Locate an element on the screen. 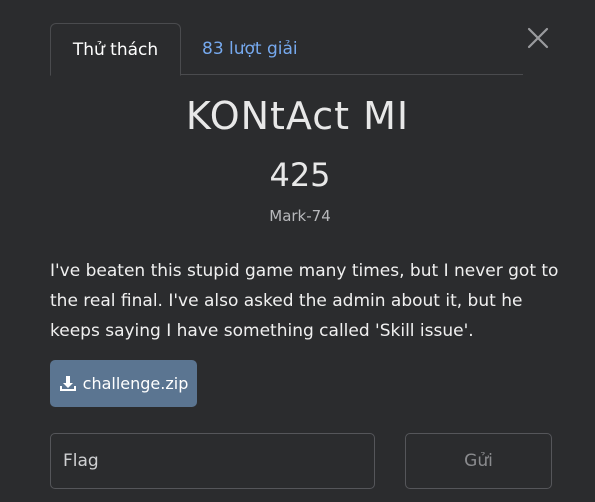 The width and height of the screenshot is (595, 502). tab-challenge-label: Thử thách is located at coordinates (115, 49).